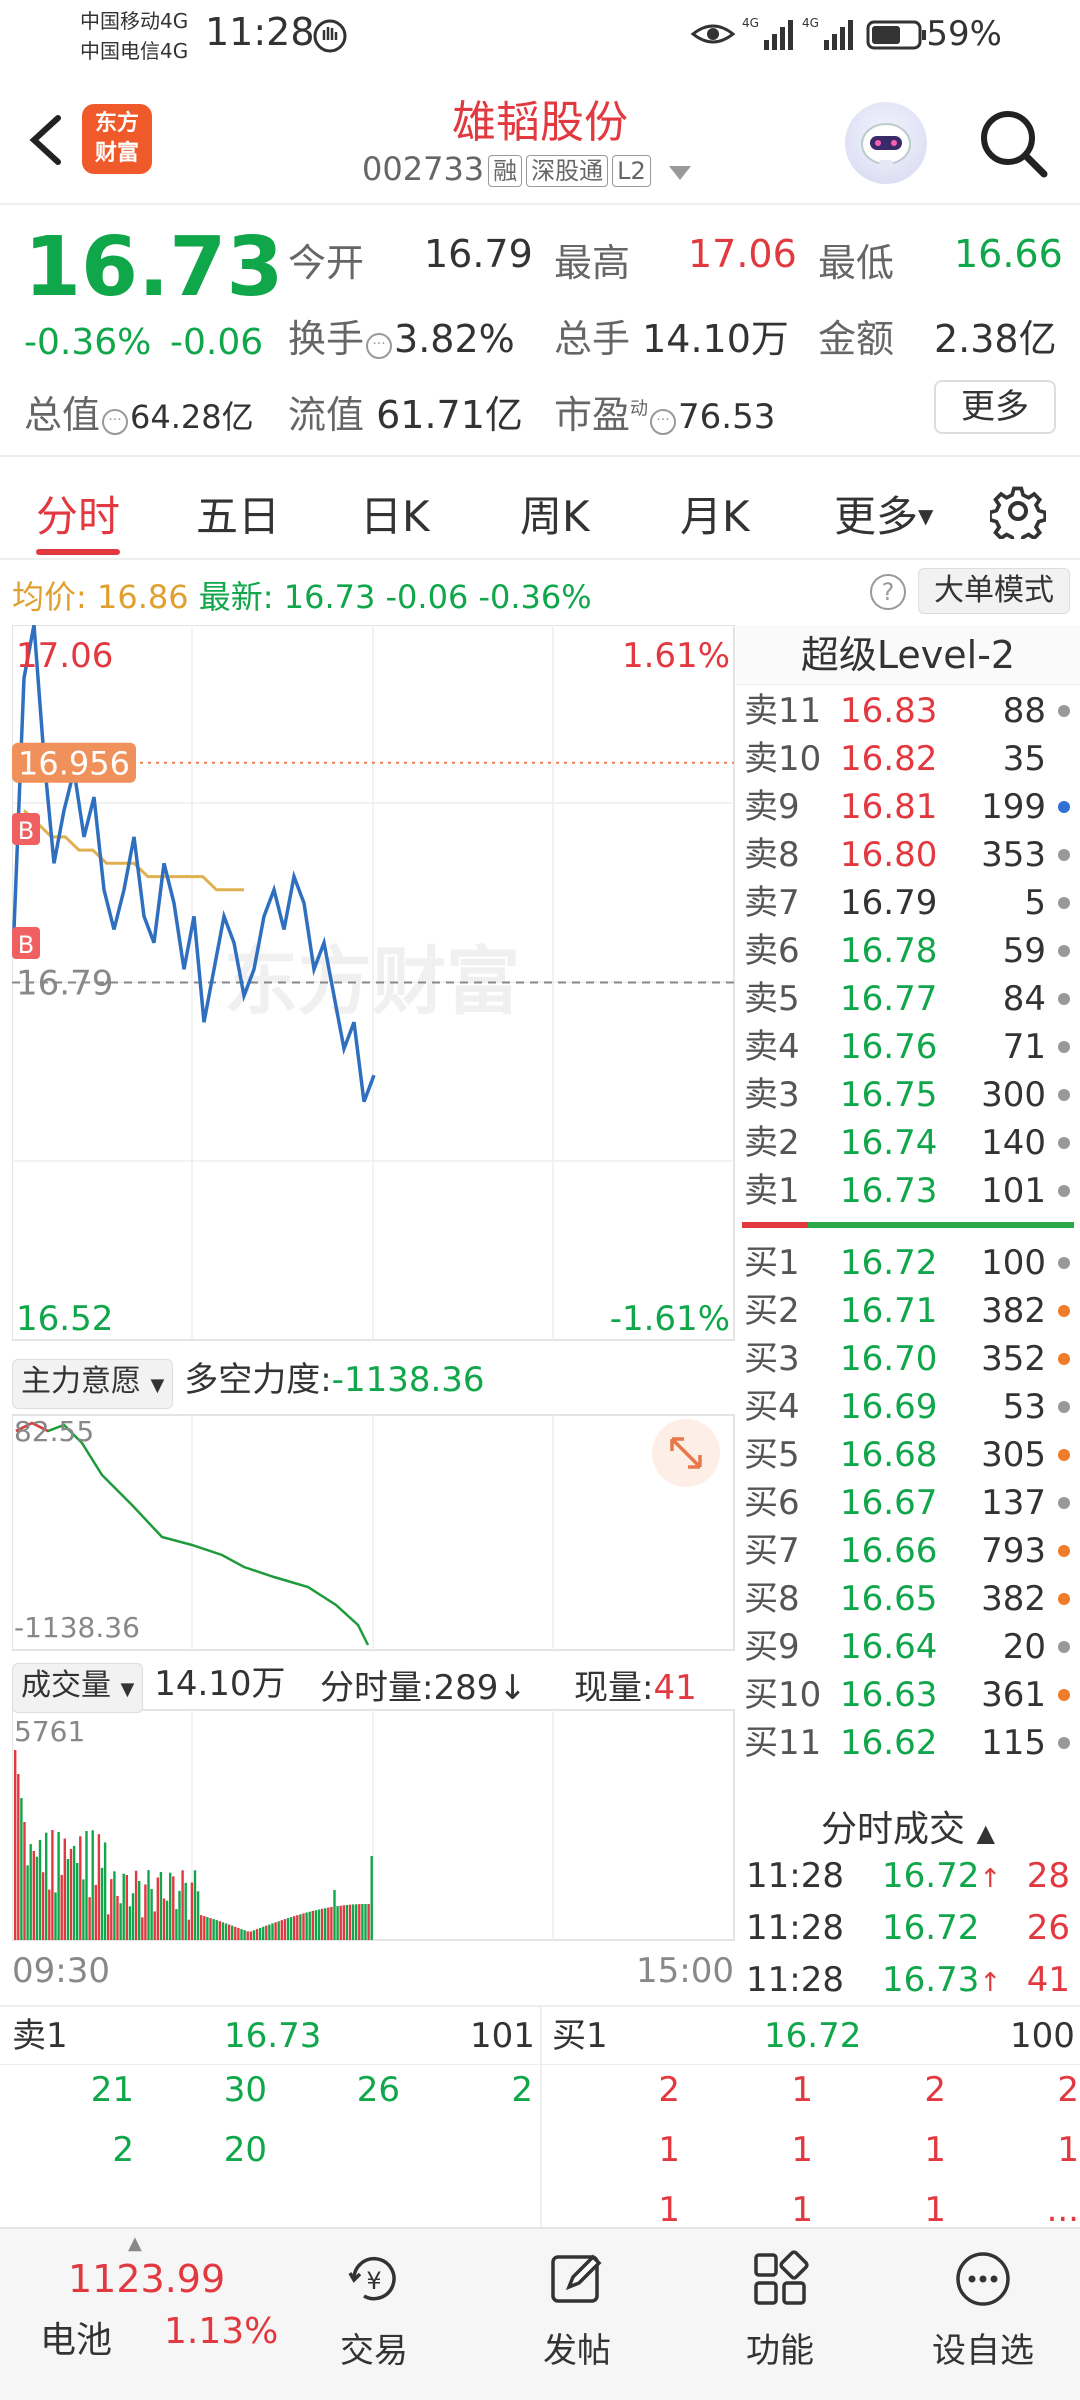 Image resolution: width=1080 pixels, height=2400 pixels. I want to click on battery-icon, so click(896, 35).